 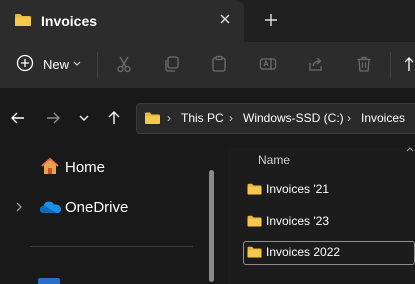 I want to click on new-button: New, so click(x=56, y=64).